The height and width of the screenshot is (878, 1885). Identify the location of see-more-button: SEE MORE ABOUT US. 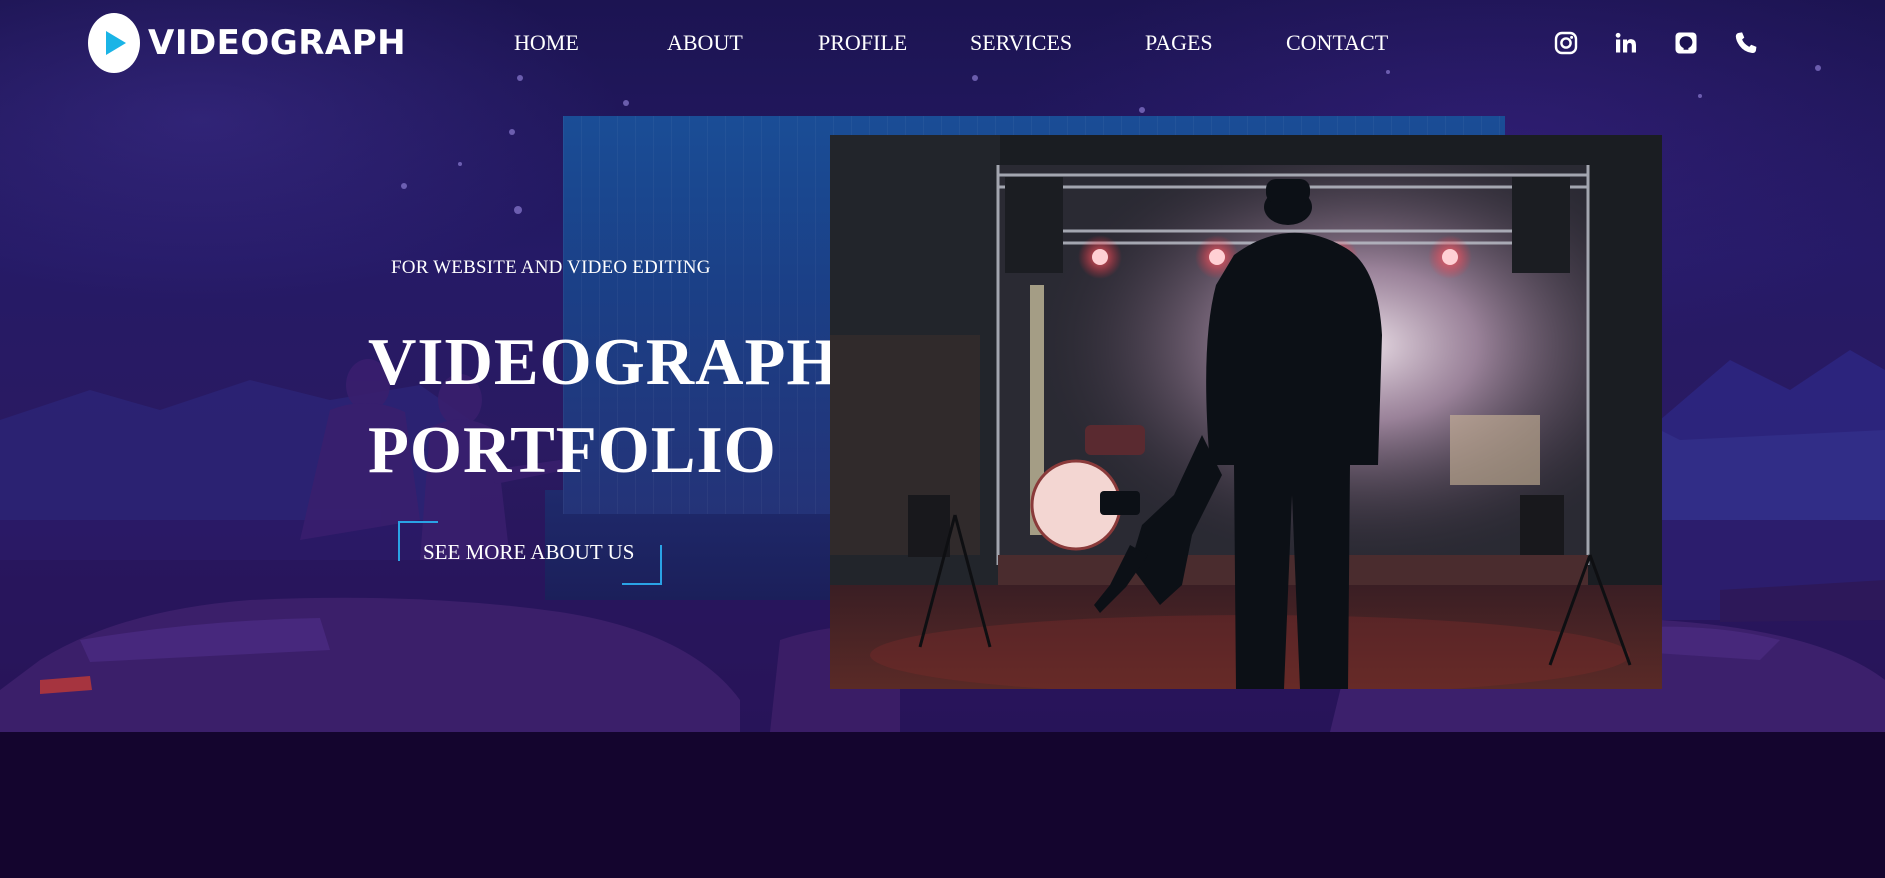
(530, 553).